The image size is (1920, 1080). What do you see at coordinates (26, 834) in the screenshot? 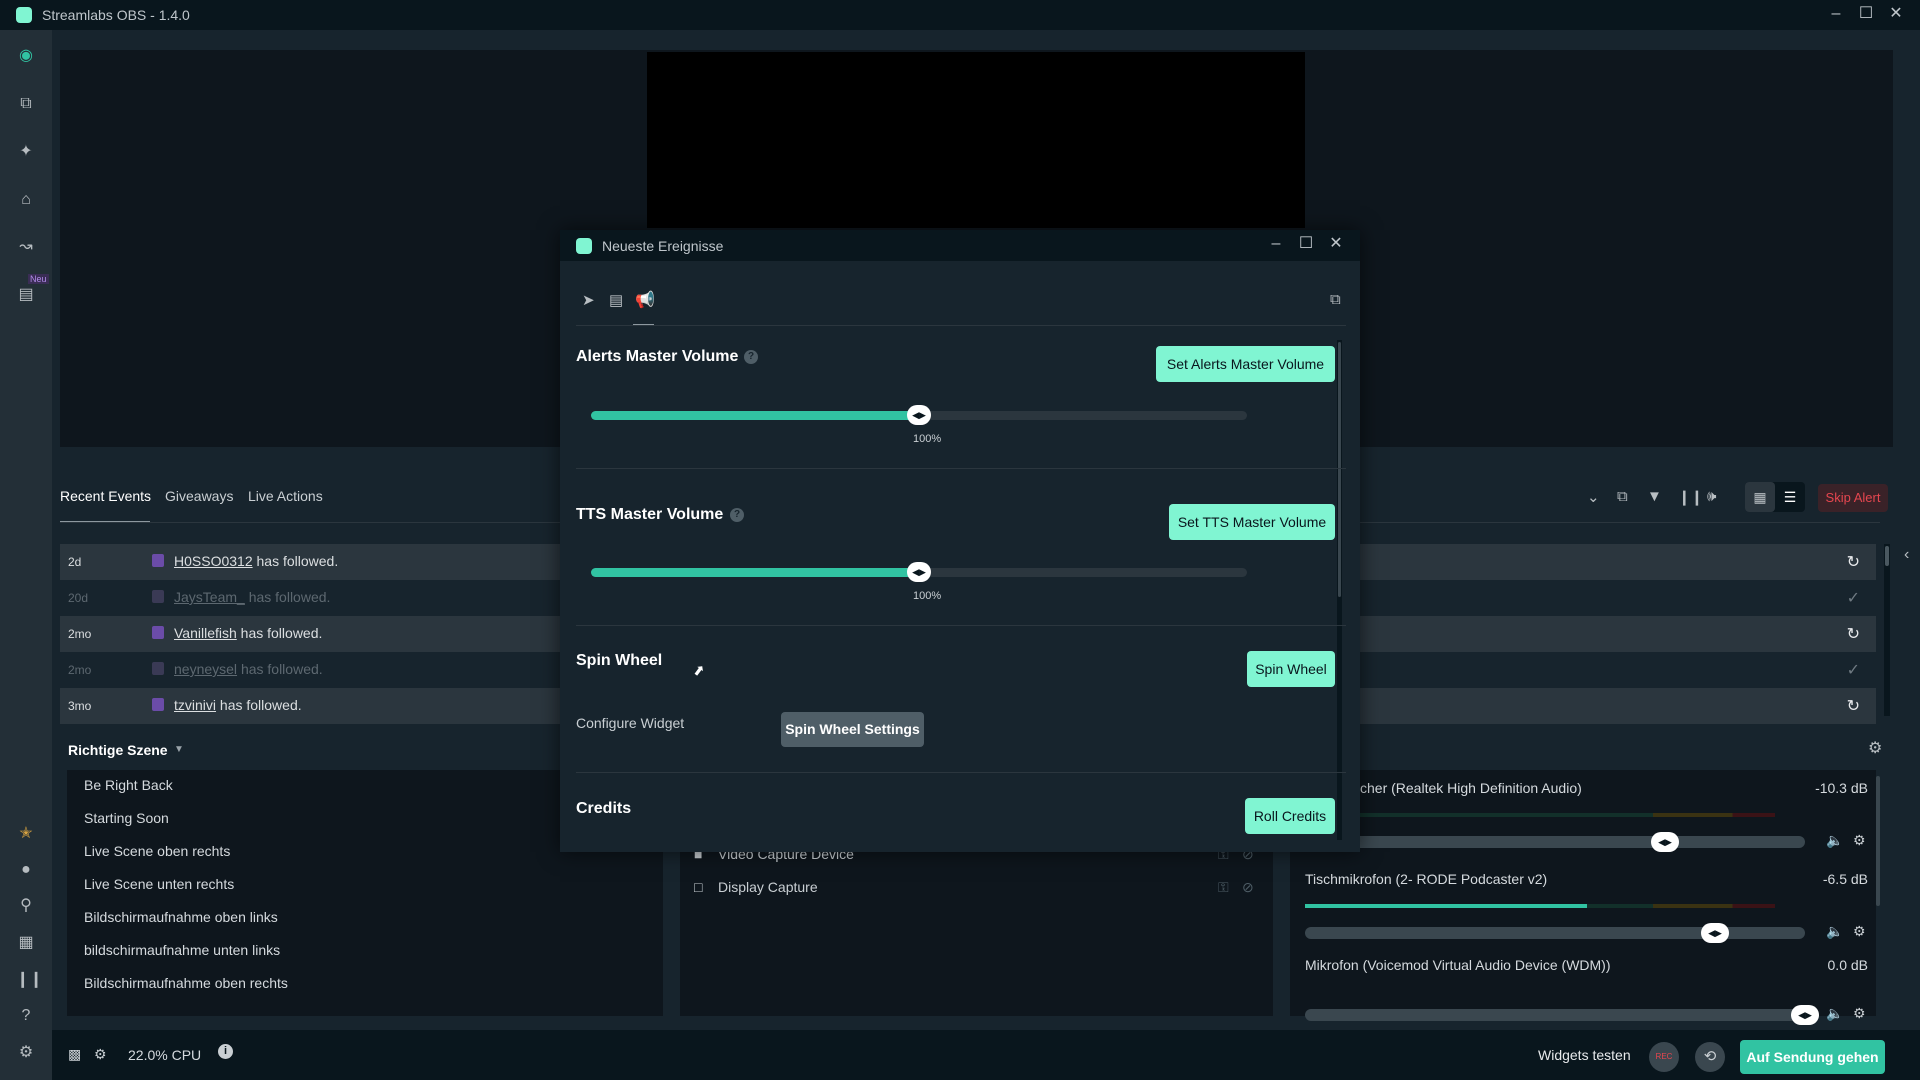
I see `prime-icon: ✭` at bounding box center [26, 834].